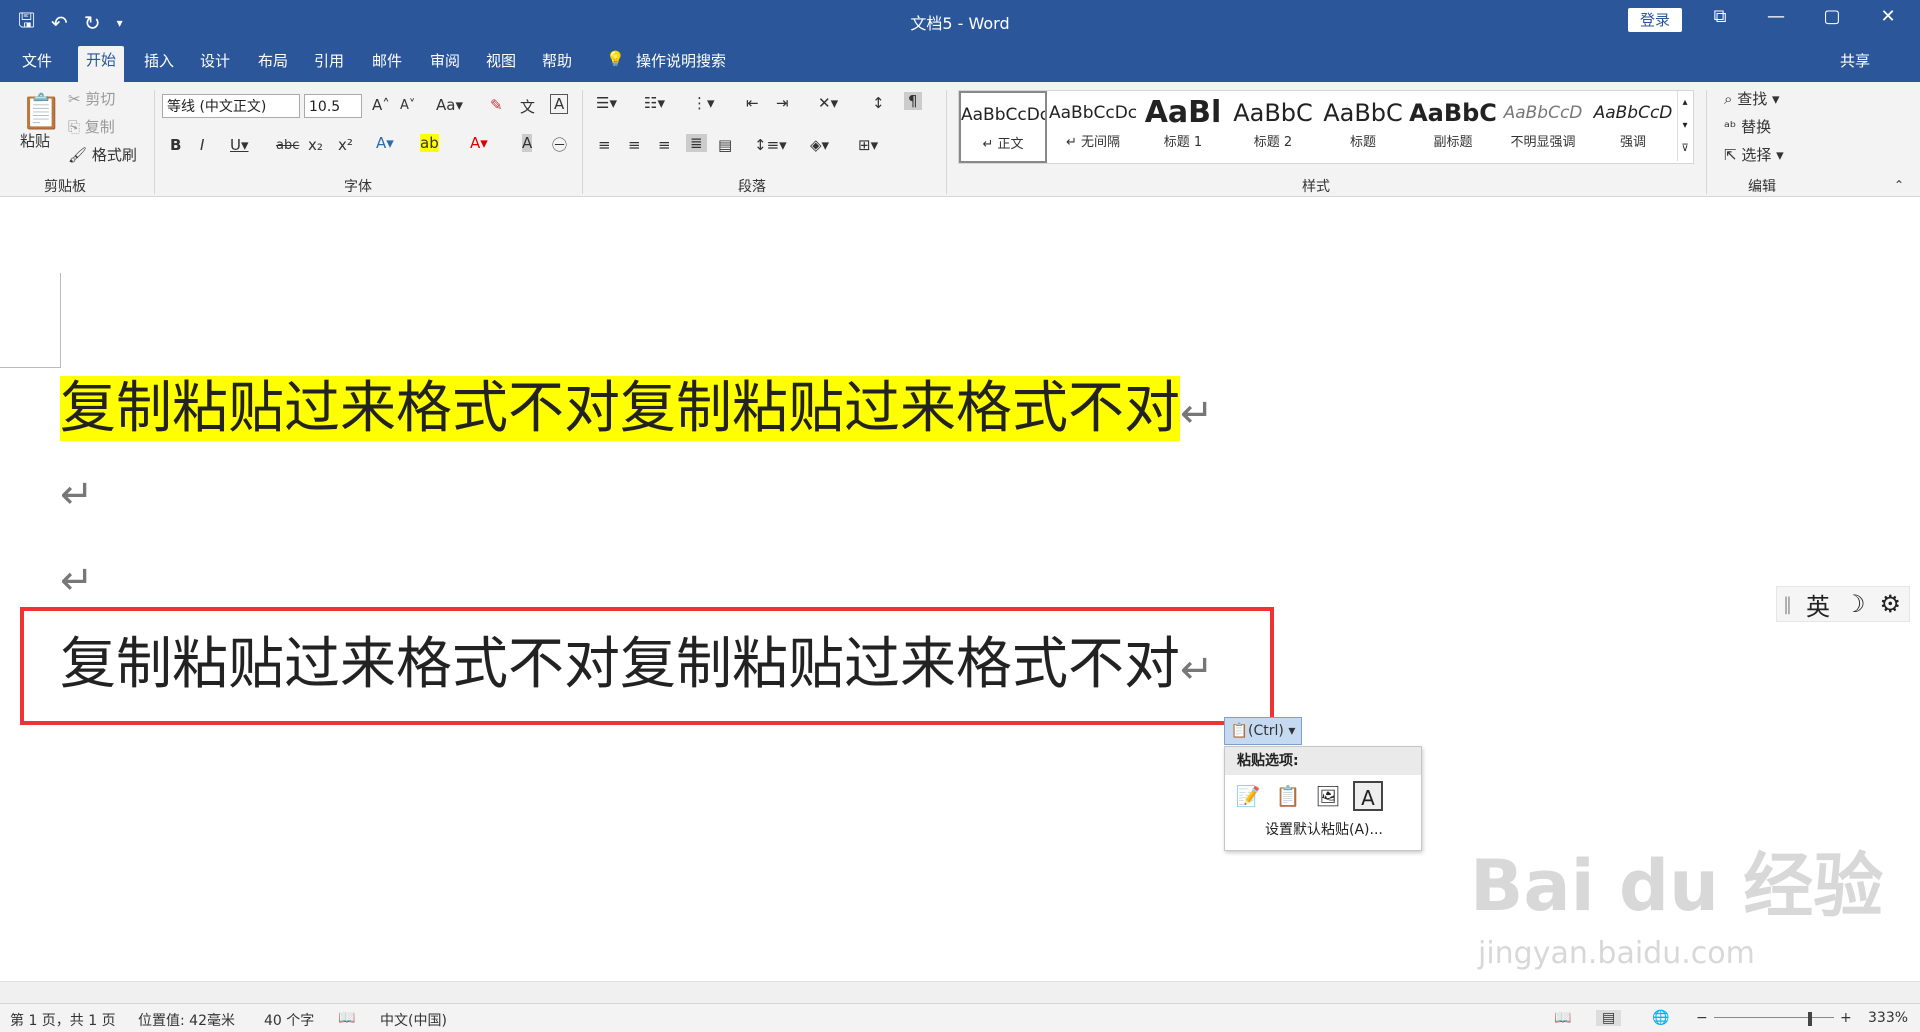 The image size is (1920, 1032). Describe the element at coordinates (479, 143) in the screenshot. I see `font-color-icon: A▾` at that location.